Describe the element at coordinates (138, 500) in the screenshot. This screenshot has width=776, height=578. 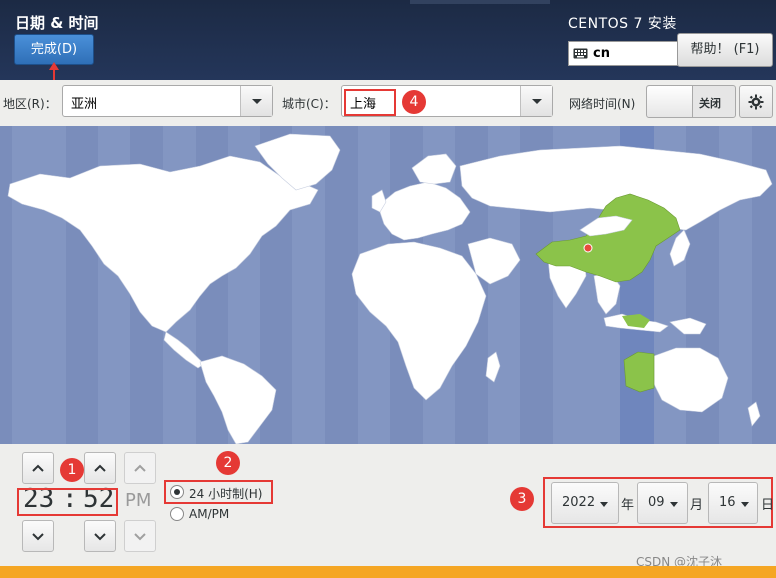
I see `ampm-value: PM` at that location.